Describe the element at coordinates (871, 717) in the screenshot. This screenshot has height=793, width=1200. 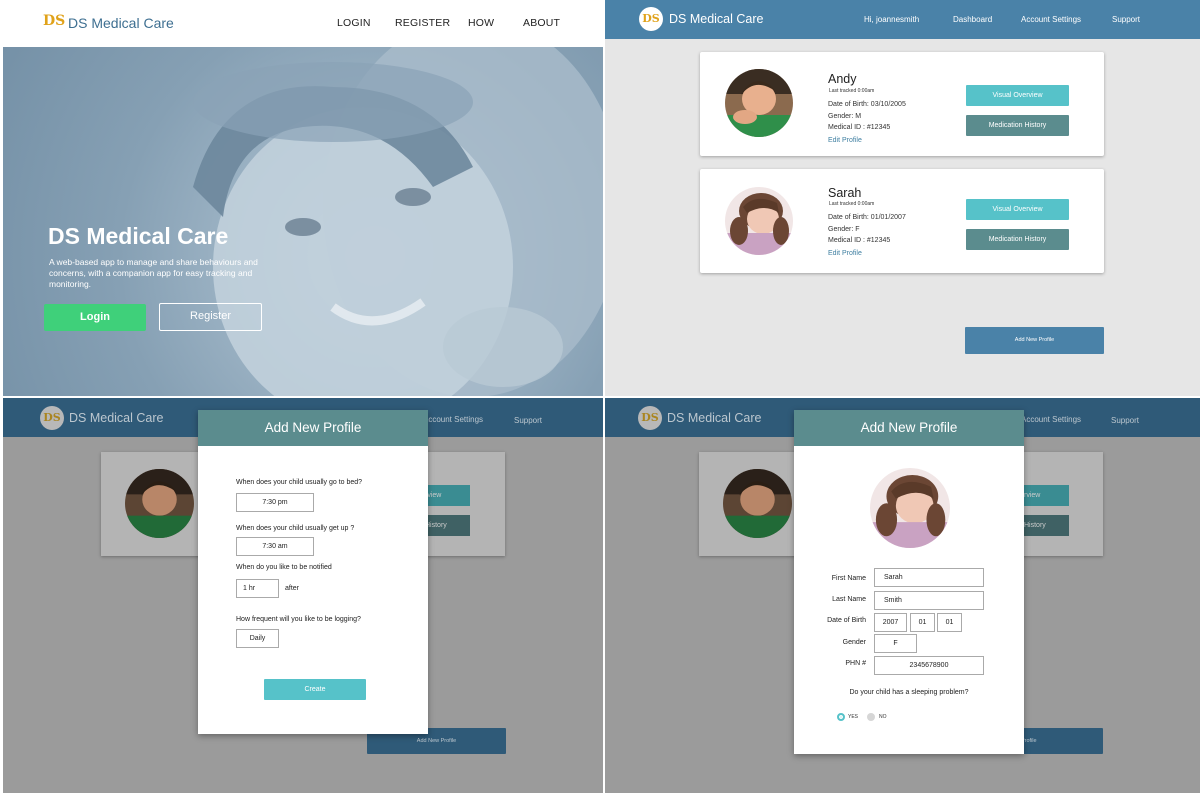
I see `no-radio` at that location.